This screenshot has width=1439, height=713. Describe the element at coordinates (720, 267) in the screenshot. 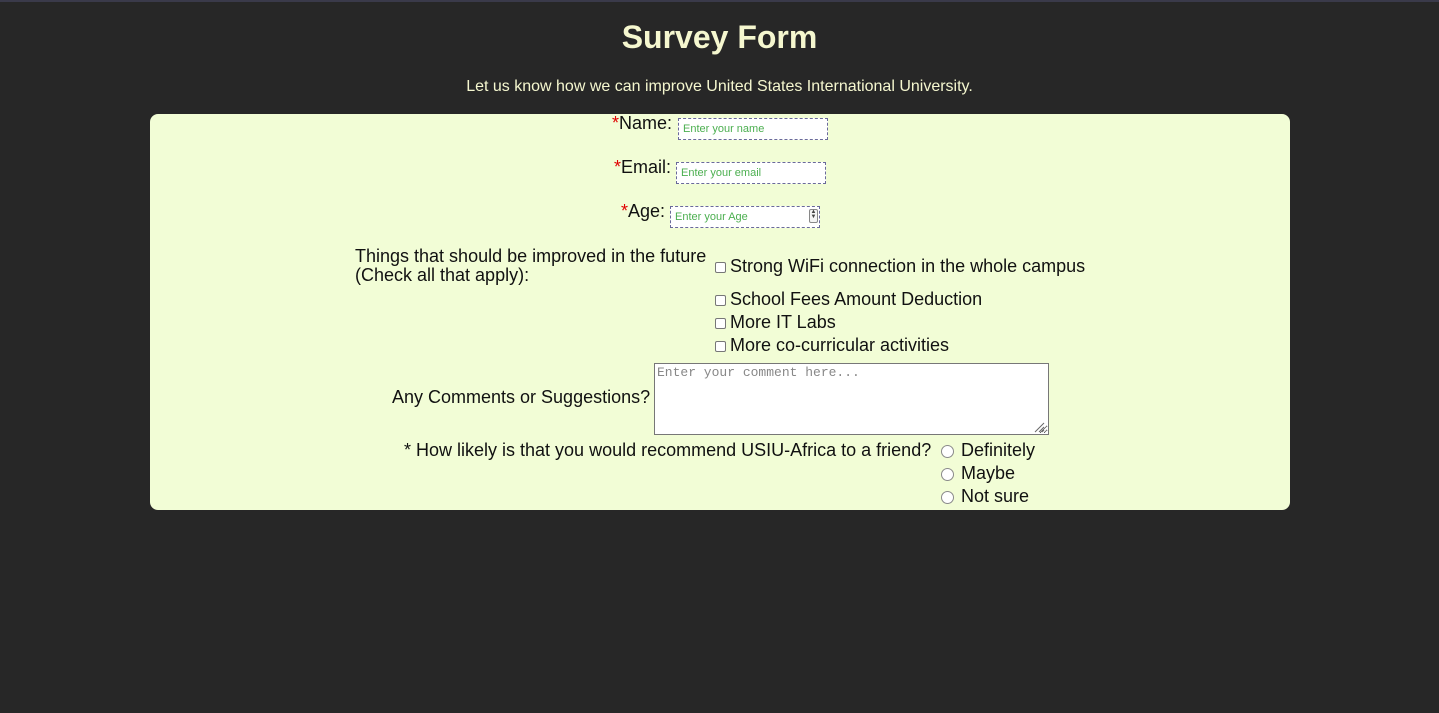

I see `wifi-checkbox` at that location.